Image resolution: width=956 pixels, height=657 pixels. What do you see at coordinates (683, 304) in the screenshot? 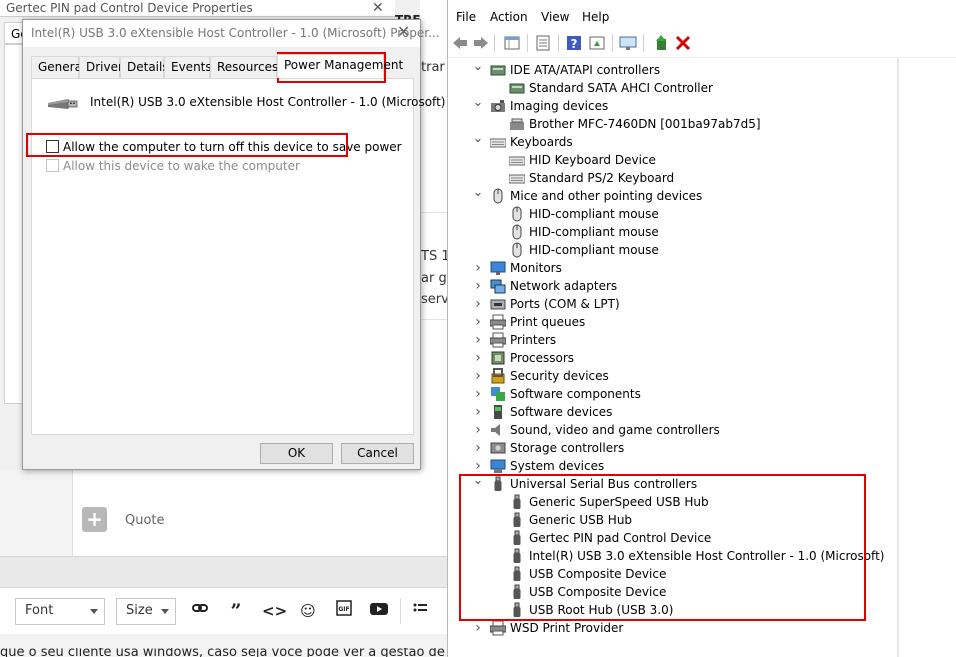
I see `tree-category: › Ports (COM & LPT)` at bounding box center [683, 304].